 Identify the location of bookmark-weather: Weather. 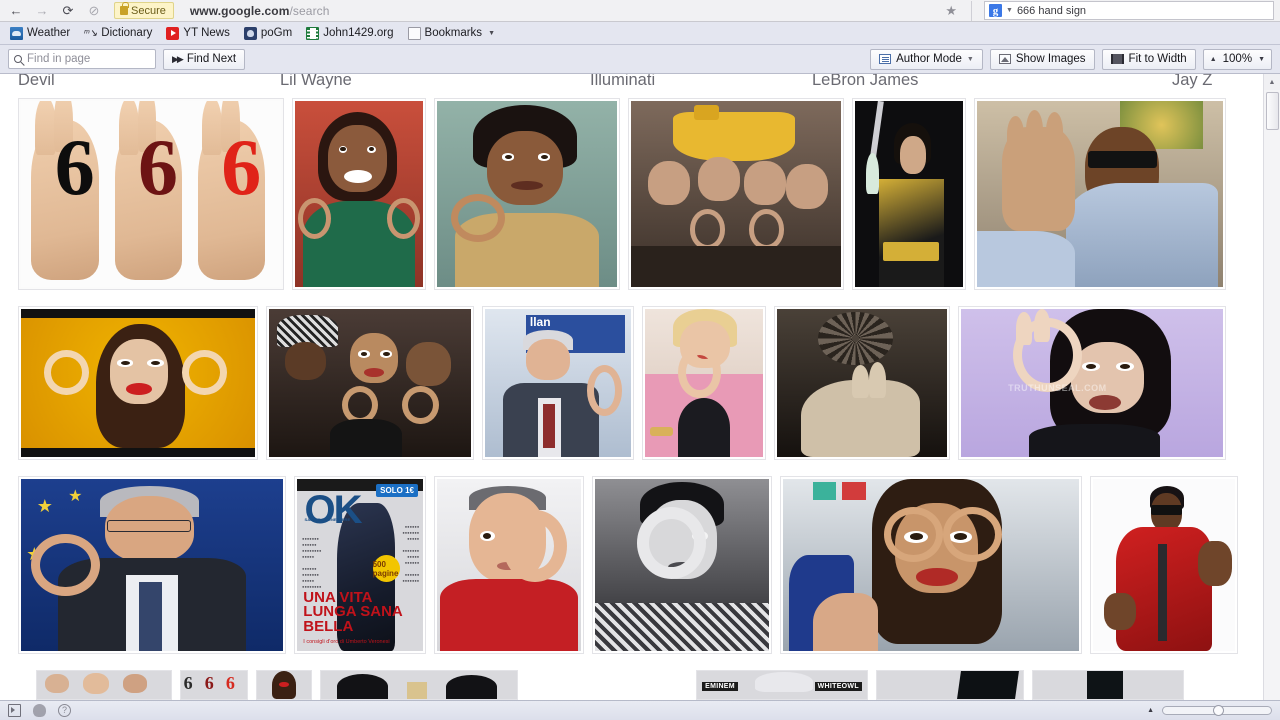
(40, 33).